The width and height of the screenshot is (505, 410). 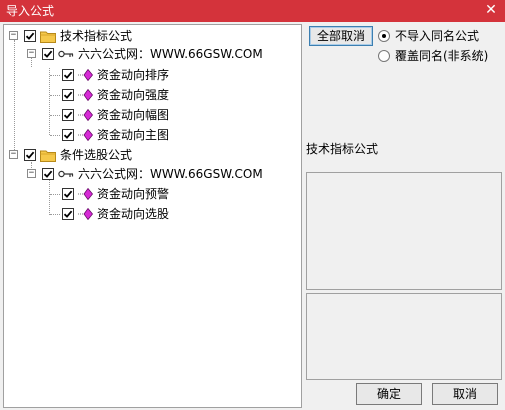 What do you see at coordinates (133, 194) in the screenshot?
I see `item-label: 资金动向预警` at bounding box center [133, 194].